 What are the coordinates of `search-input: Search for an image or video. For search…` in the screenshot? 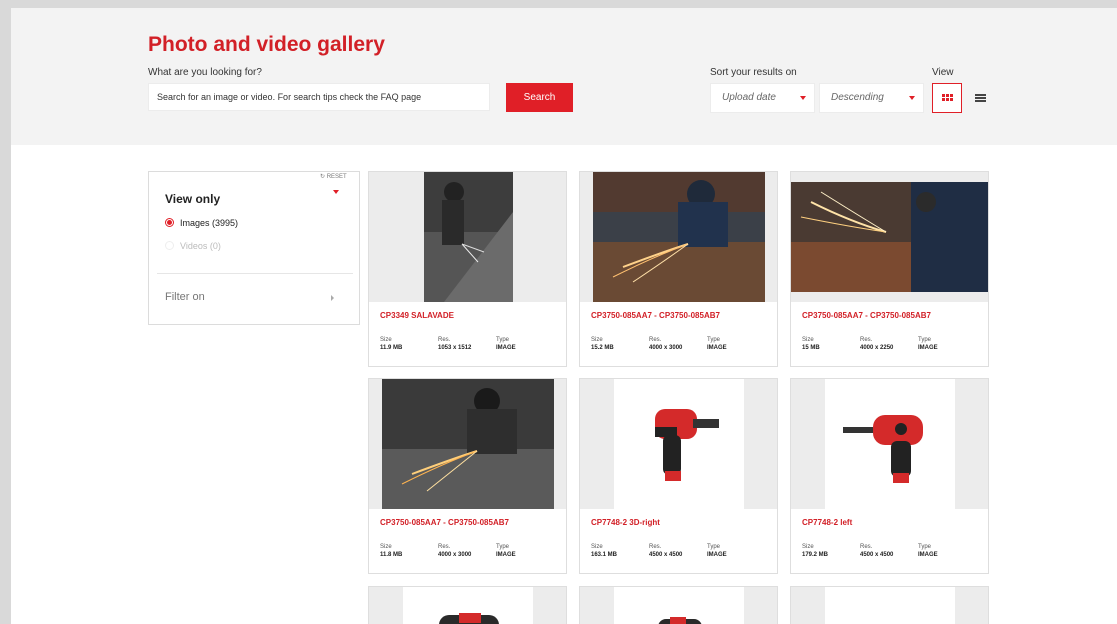 It's located at (319, 97).